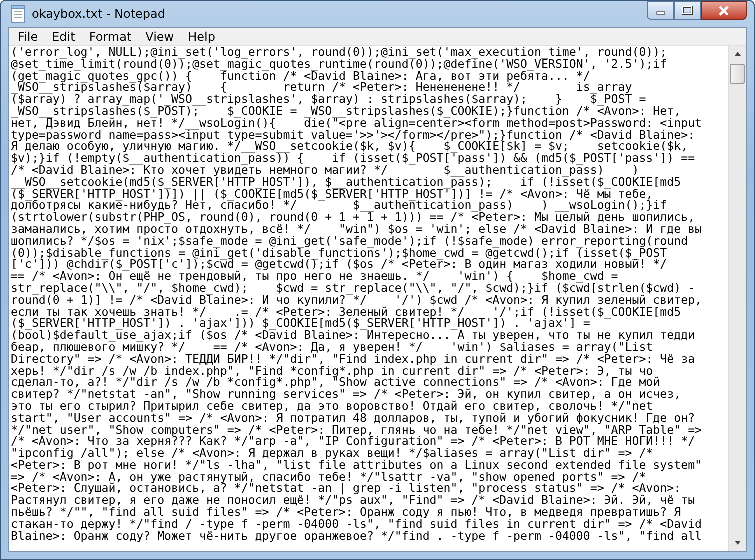 Image resolution: width=755 pixels, height=560 pixels. Describe the element at coordinates (357, 230) in the screenshot. I see `text-line: заманались, хотим просто отдохнуть, всё! */ "win") $os = 'win'; else /* <David Blaine>: И где вы` at that location.